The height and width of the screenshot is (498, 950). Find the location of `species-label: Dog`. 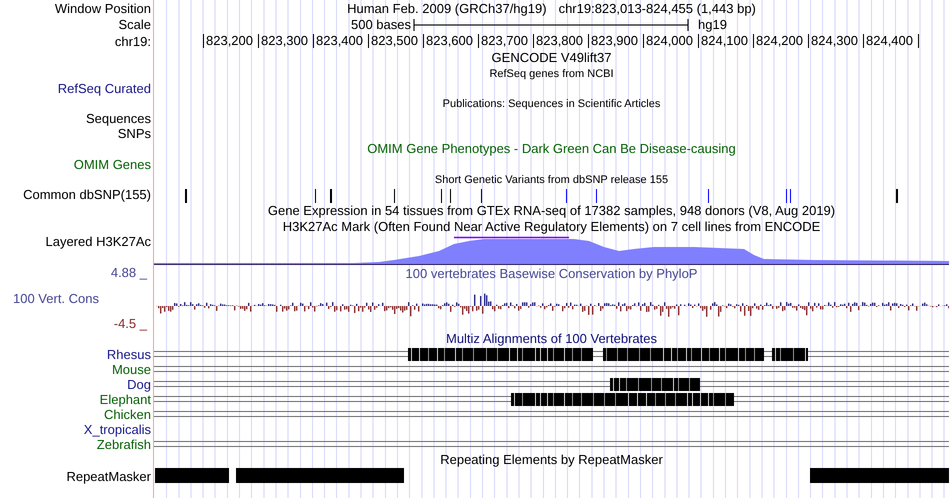

species-label: Dog is located at coordinates (139, 385).